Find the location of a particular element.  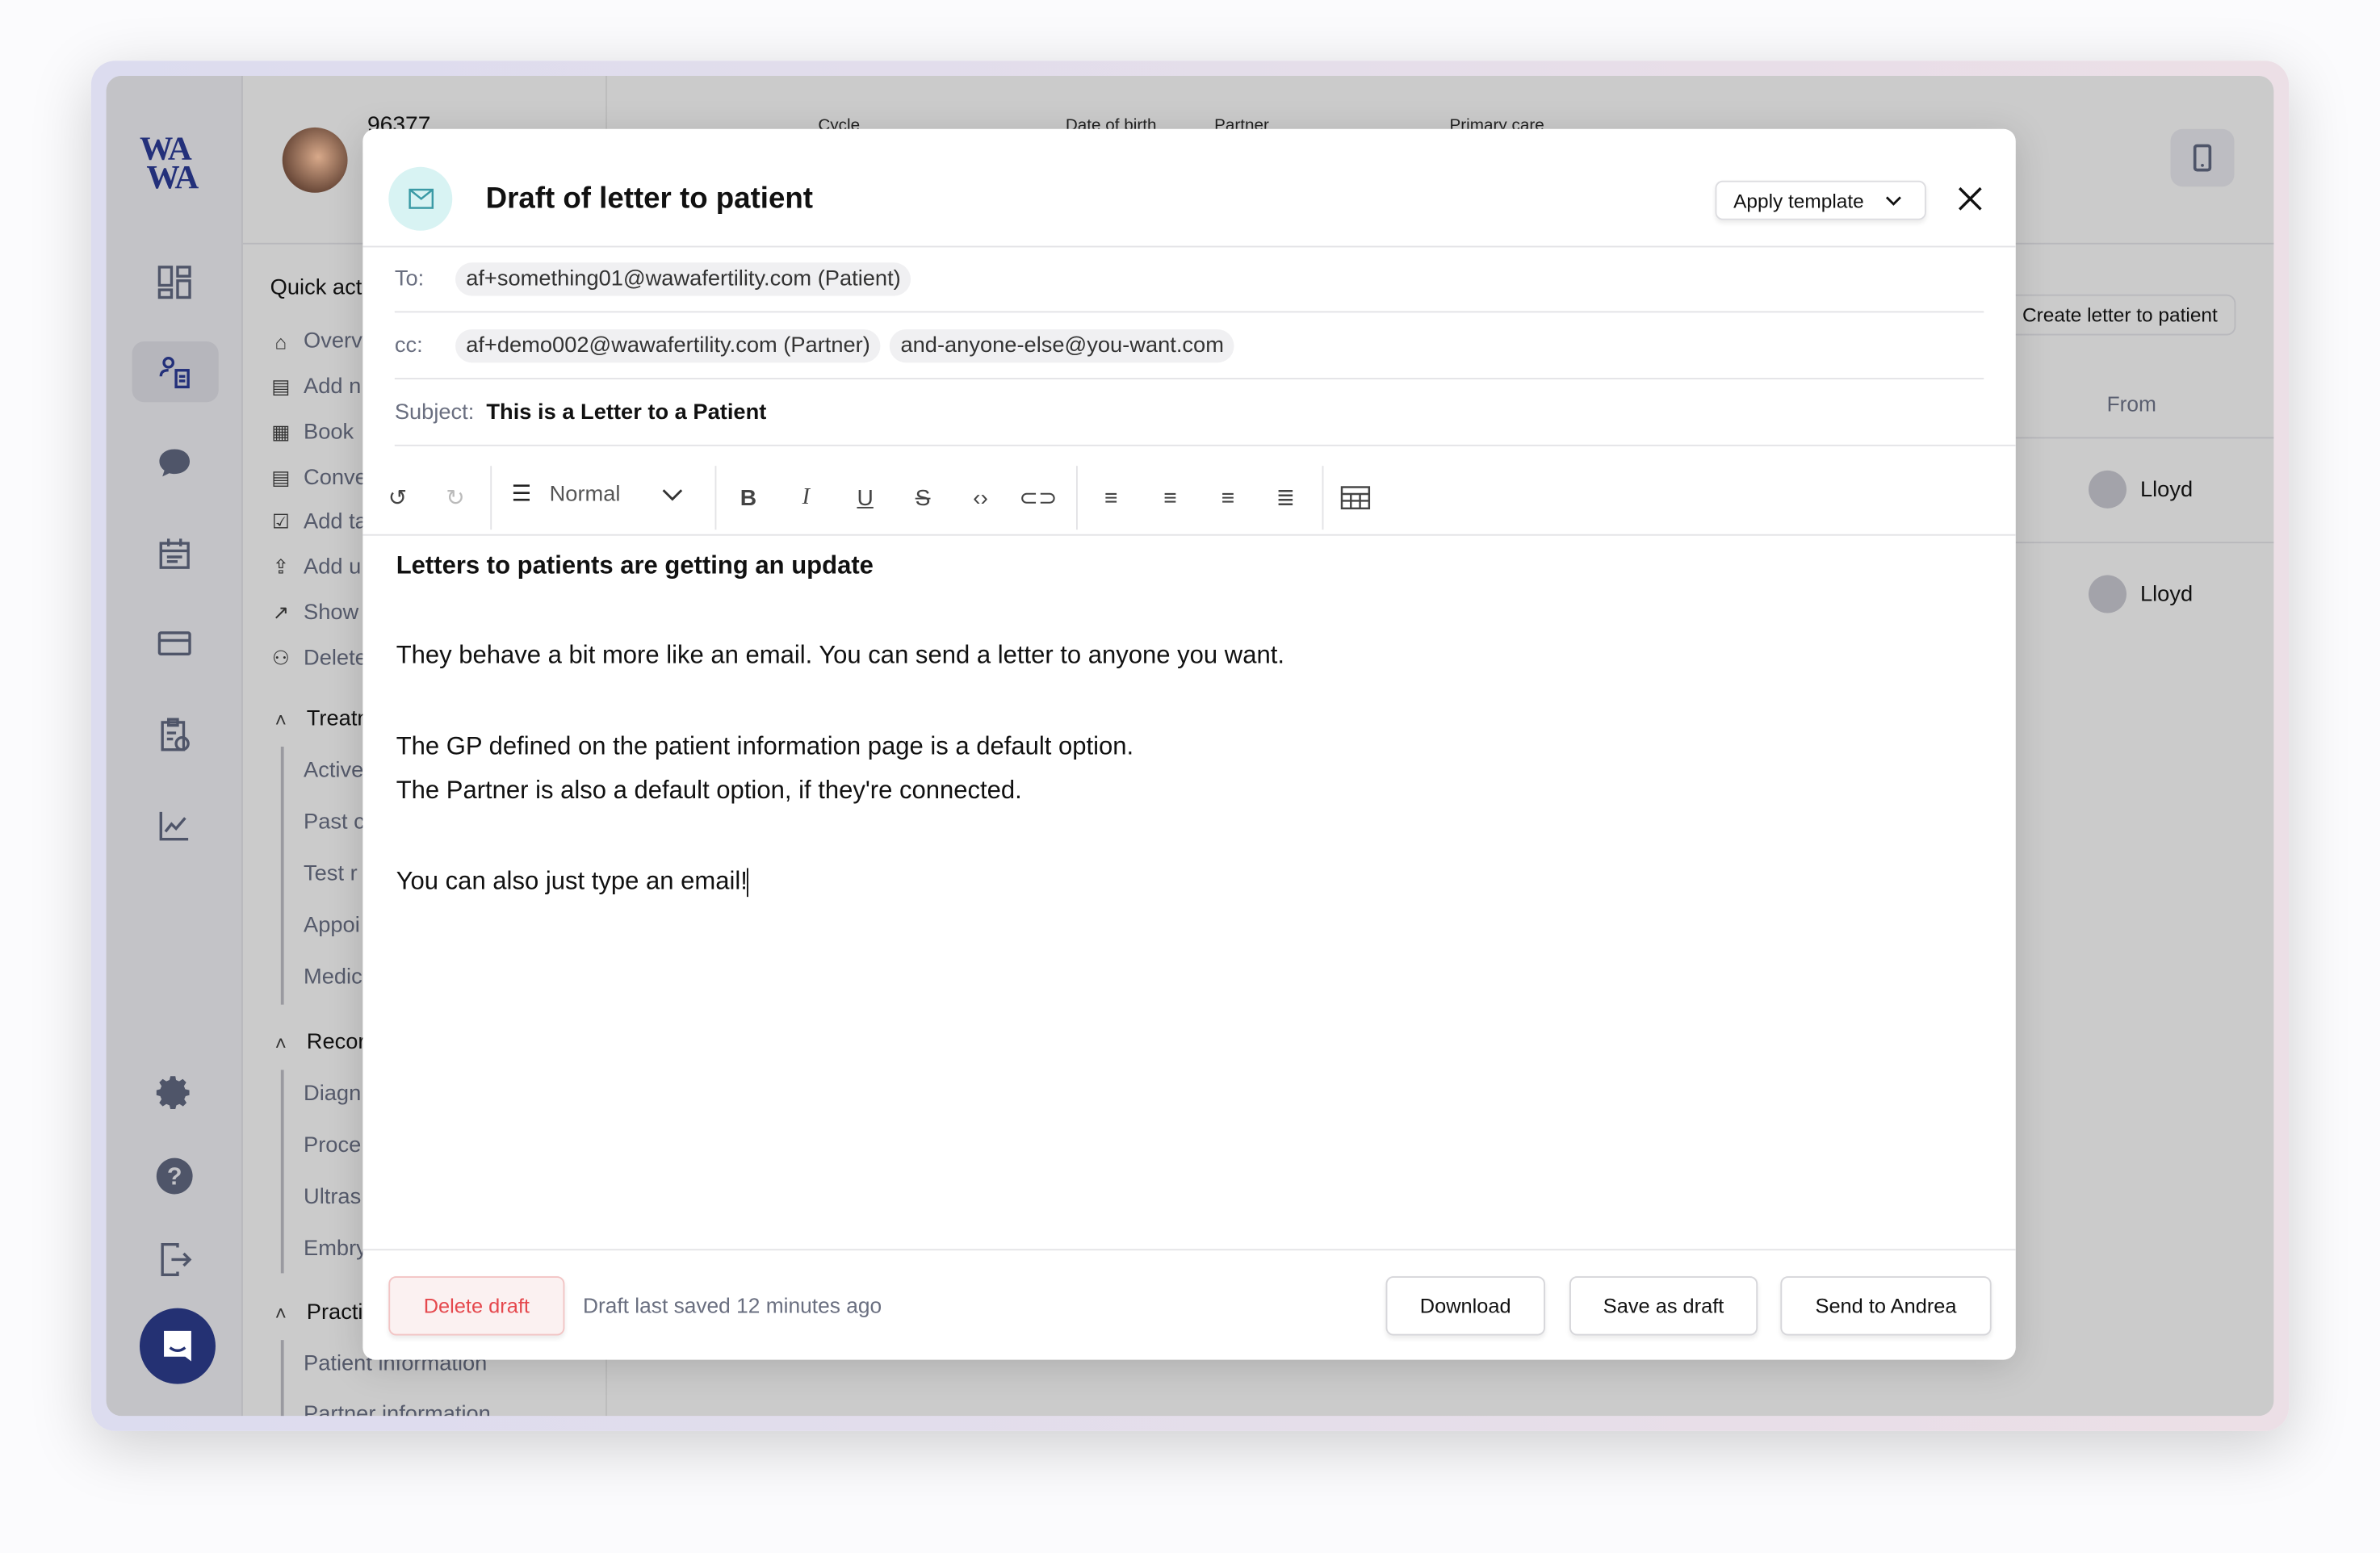

mobile-icon is located at coordinates (2202, 157).